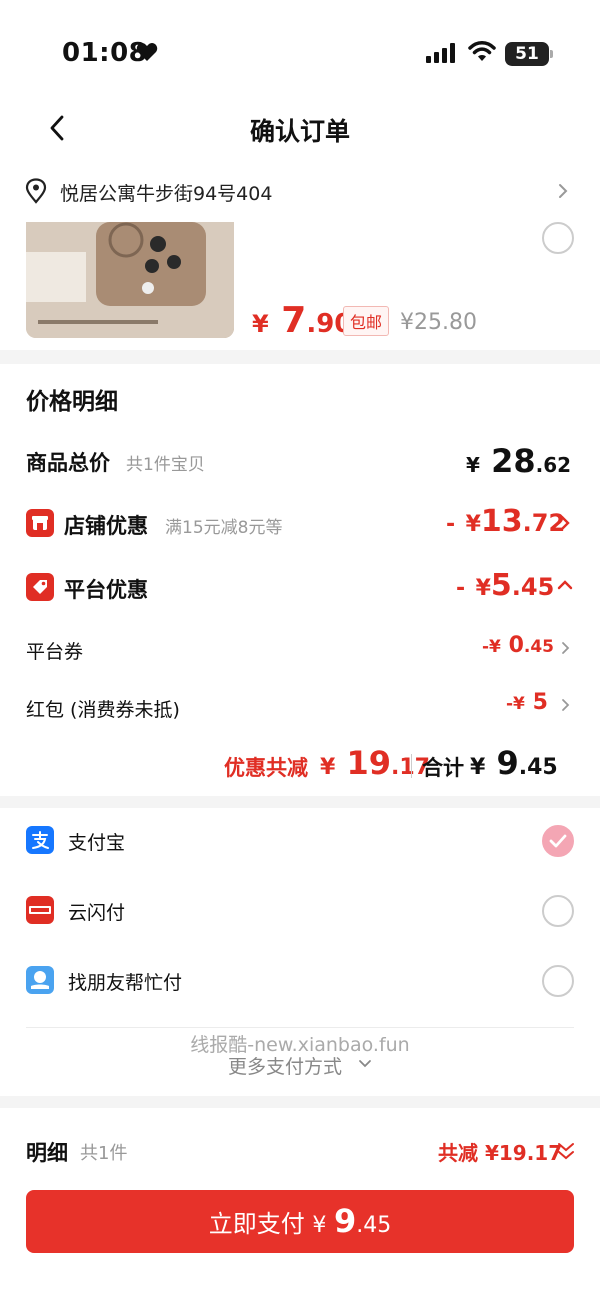 The height and width of the screenshot is (1302, 600). What do you see at coordinates (558, 981) in the screenshot?
I see `friend-pay-radio` at bounding box center [558, 981].